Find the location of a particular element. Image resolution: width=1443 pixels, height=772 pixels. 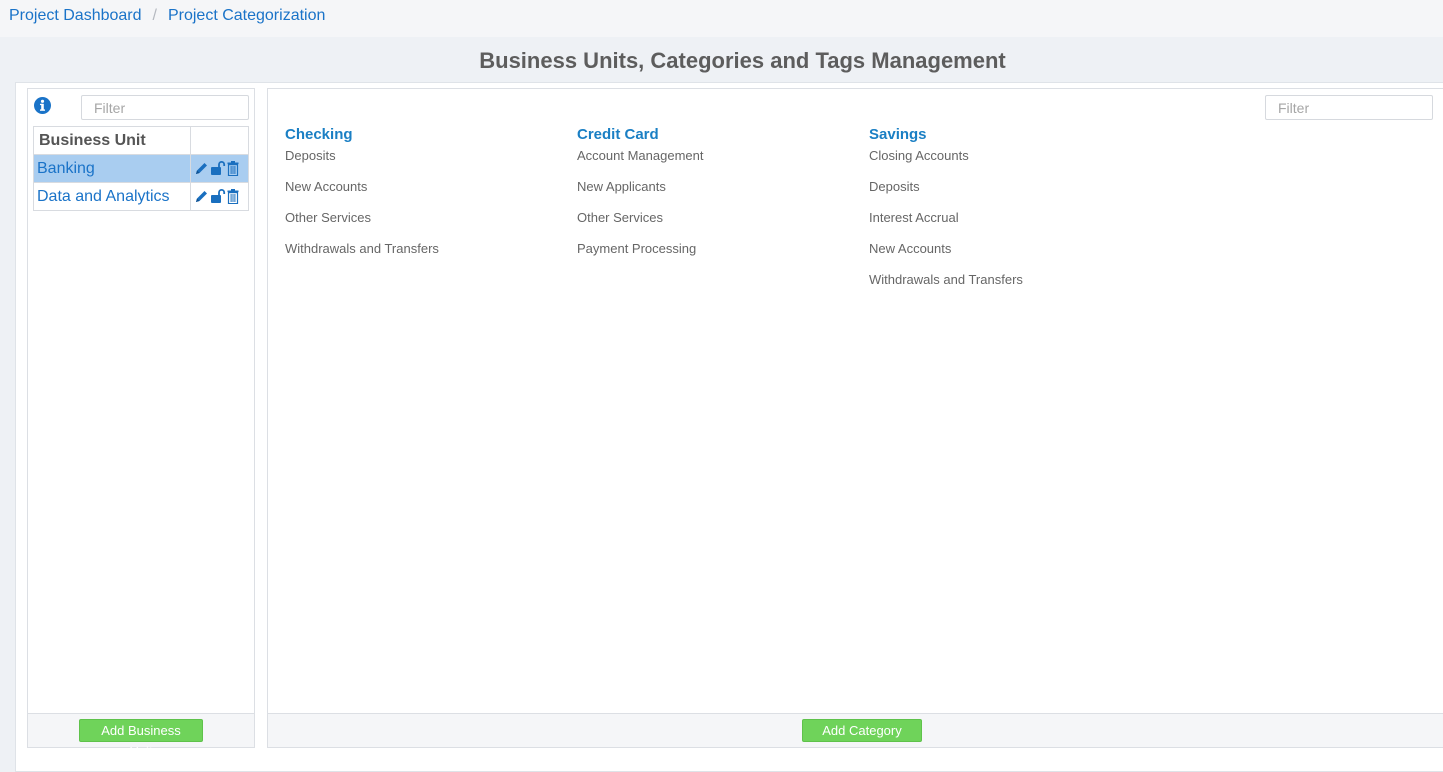

add-category-button: Add Category is located at coordinates (862, 730).